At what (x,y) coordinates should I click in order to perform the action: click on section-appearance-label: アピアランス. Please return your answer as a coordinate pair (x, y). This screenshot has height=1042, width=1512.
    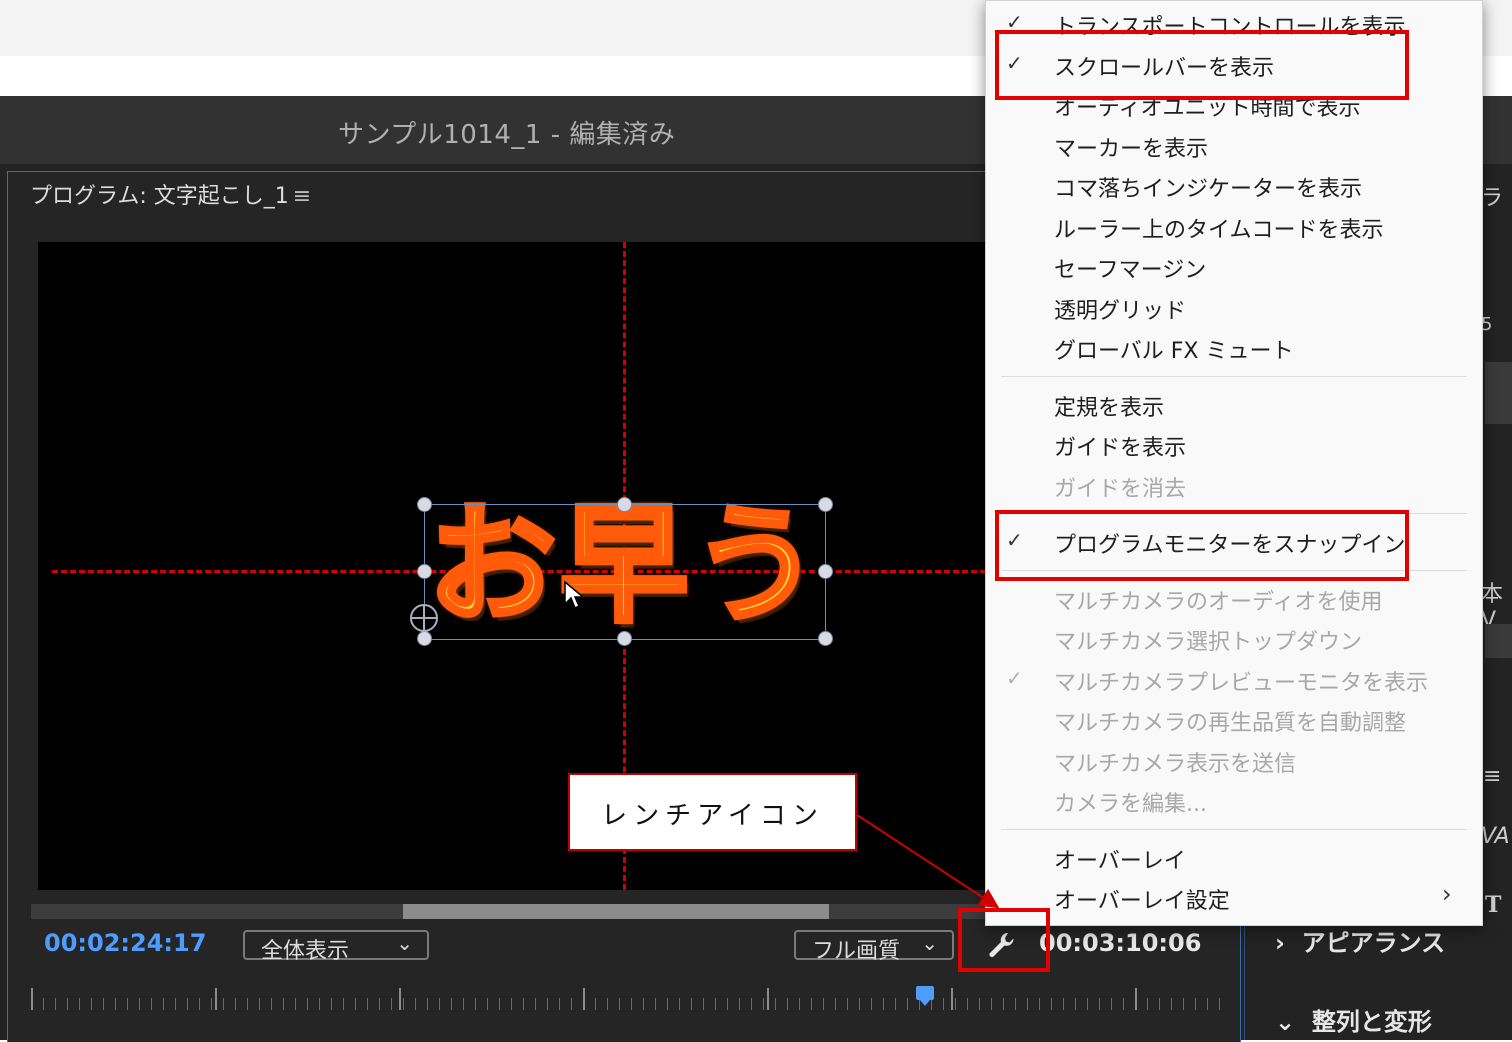
    Looking at the image, I should click on (1373, 943).